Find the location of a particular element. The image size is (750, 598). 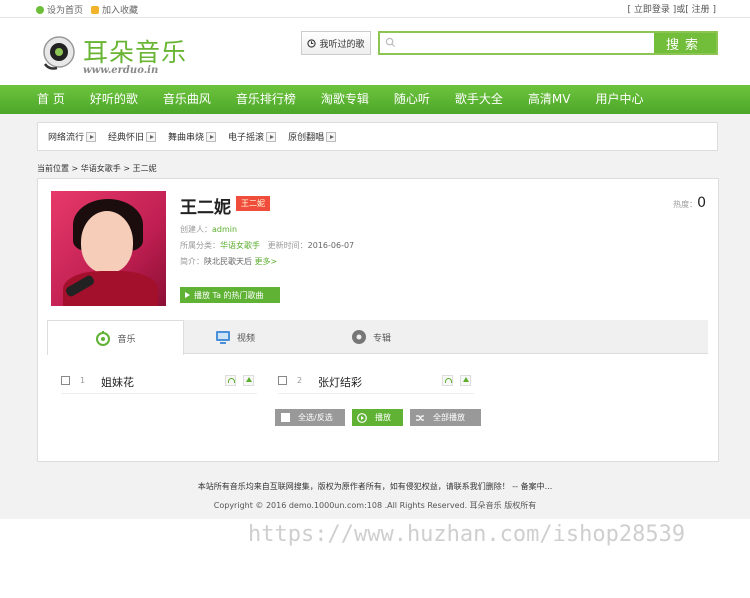

breadcrumb: 当前位置 > 华语女歌手 > 王二妮 is located at coordinates (393, 168).